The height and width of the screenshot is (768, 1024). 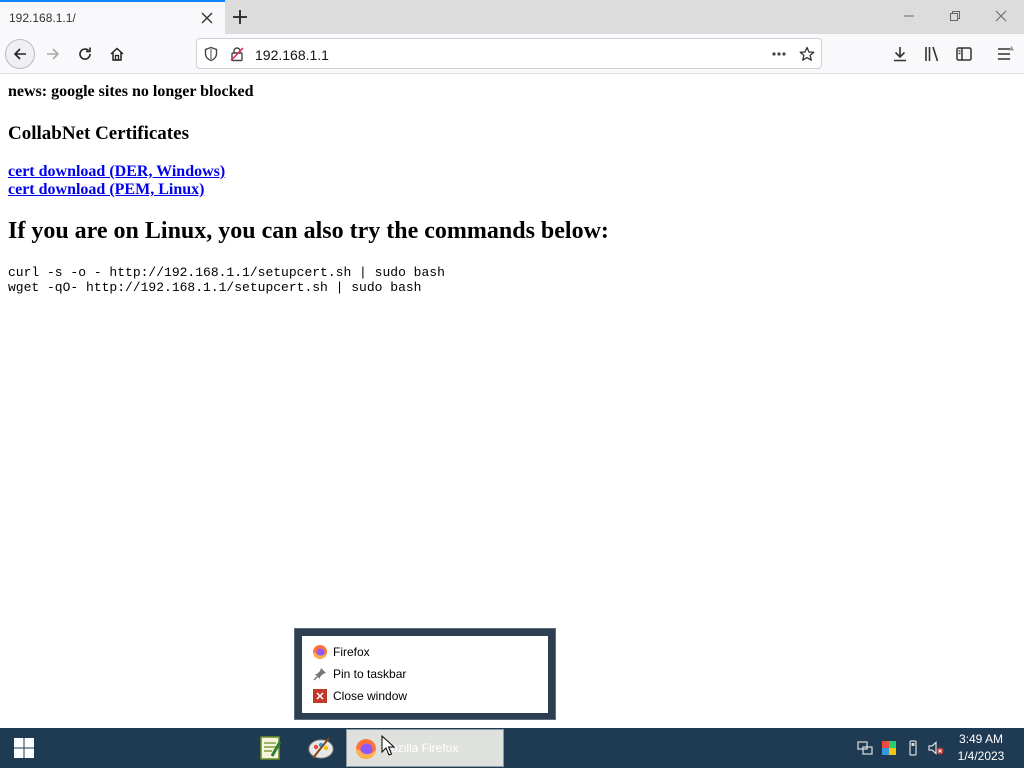 What do you see at coordinates (370, 674) in the screenshot?
I see `jump-list-label: Pin to taskbar` at bounding box center [370, 674].